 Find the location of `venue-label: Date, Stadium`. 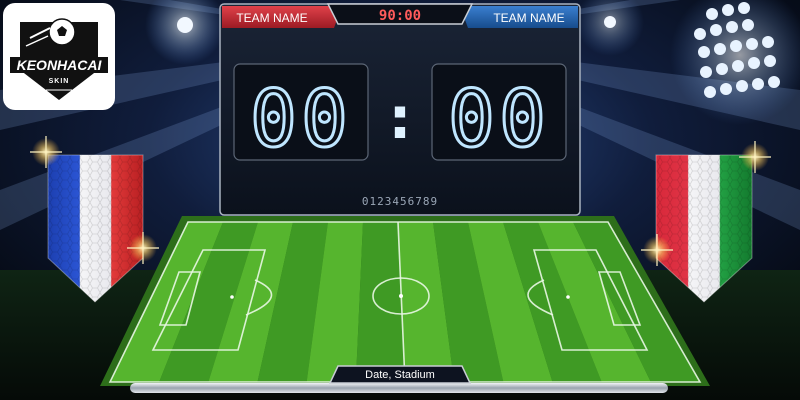

venue-label: Date, Stadium is located at coordinates (400, 375).